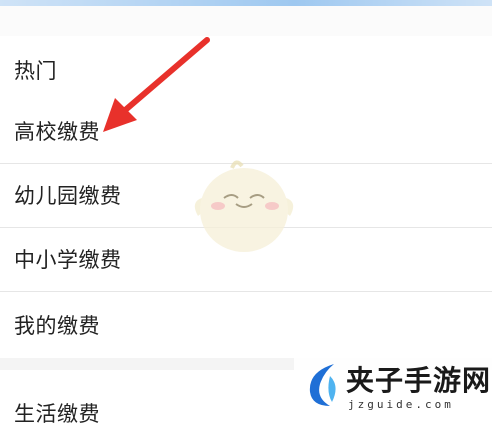 Image resolution: width=492 pixels, height=428 pixels. Describe the element at coordinates (68, 260) in the screenshot. I see `menu-item-label: 中小学缴费` at that location.